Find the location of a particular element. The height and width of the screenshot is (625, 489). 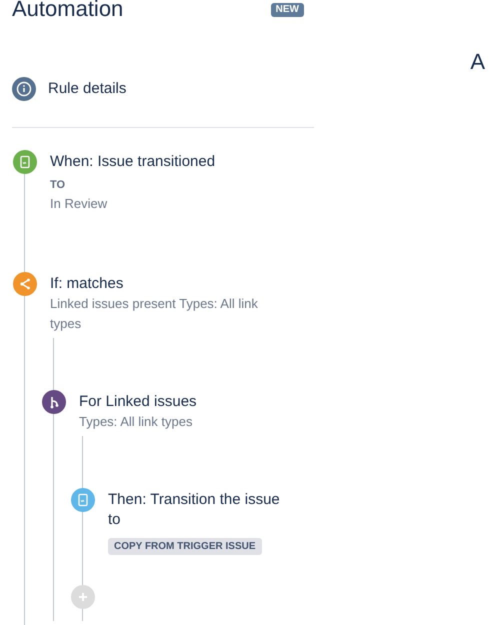

step-title: When: Issue transitioned is located at coordinates (168, 161).